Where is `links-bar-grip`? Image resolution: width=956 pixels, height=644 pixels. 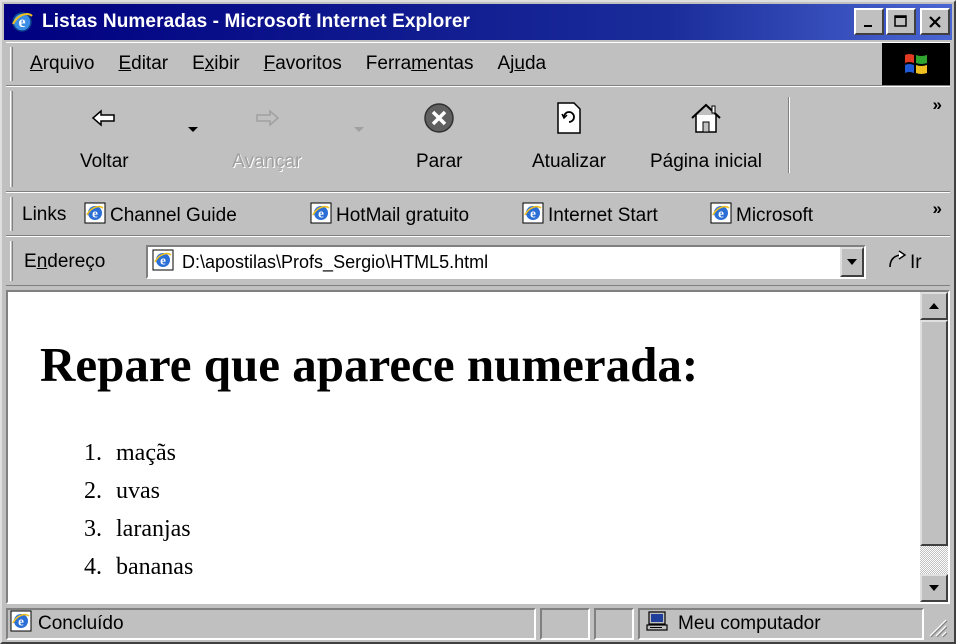
links-bar-grip is located at coordinates (11, 214).